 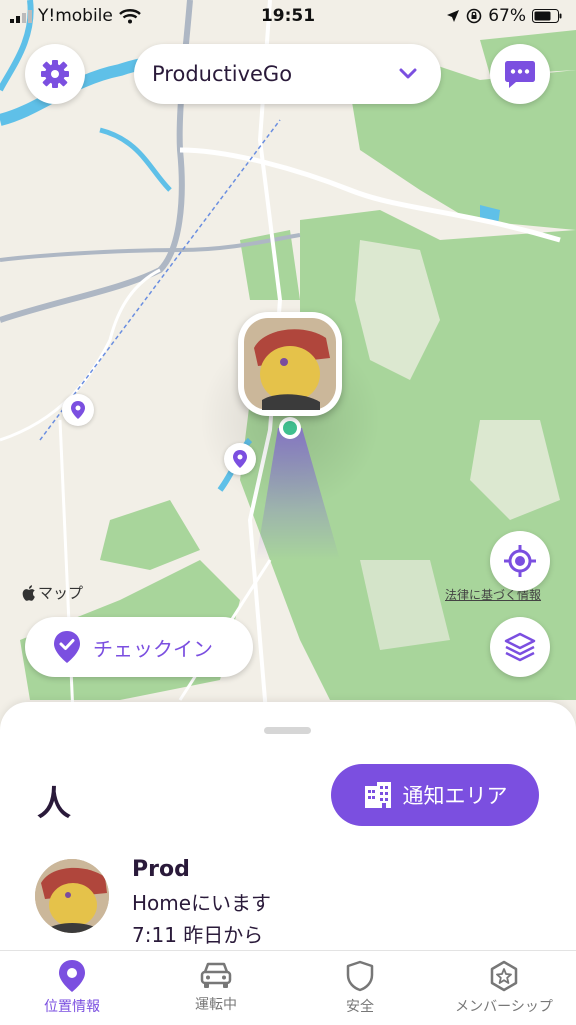 What do you see at coordinates (288, 17) in the screenshot?
I see `status-bar: Y!mobile 19:51 67%` at bounding box center [288, 17].